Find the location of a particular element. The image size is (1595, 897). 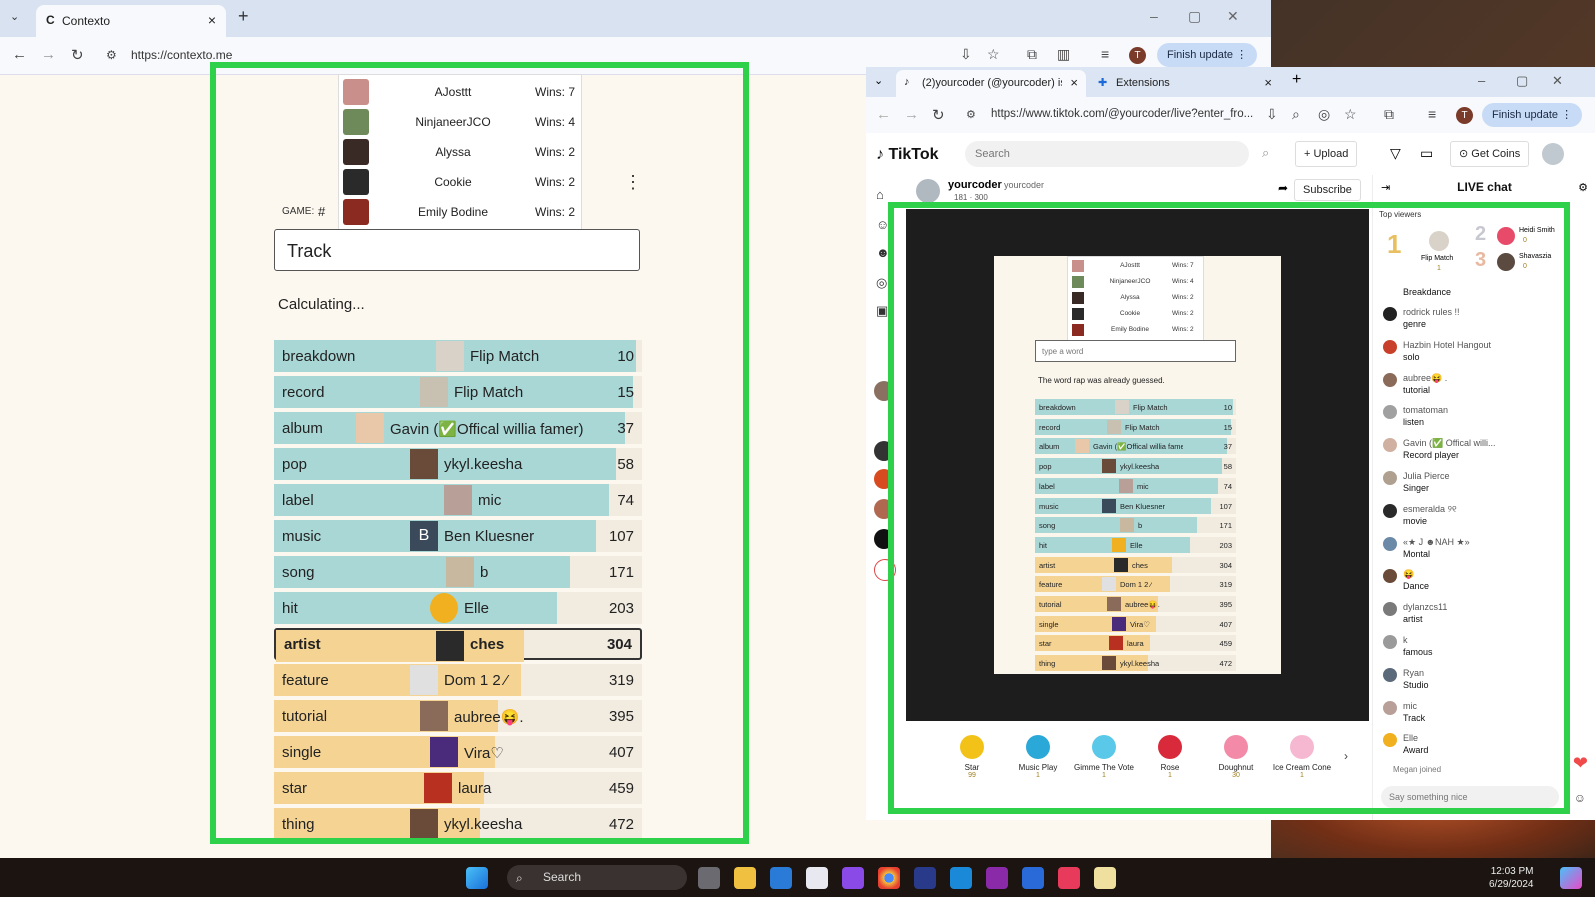

task-view-icon is located at coordinates (709, 878).